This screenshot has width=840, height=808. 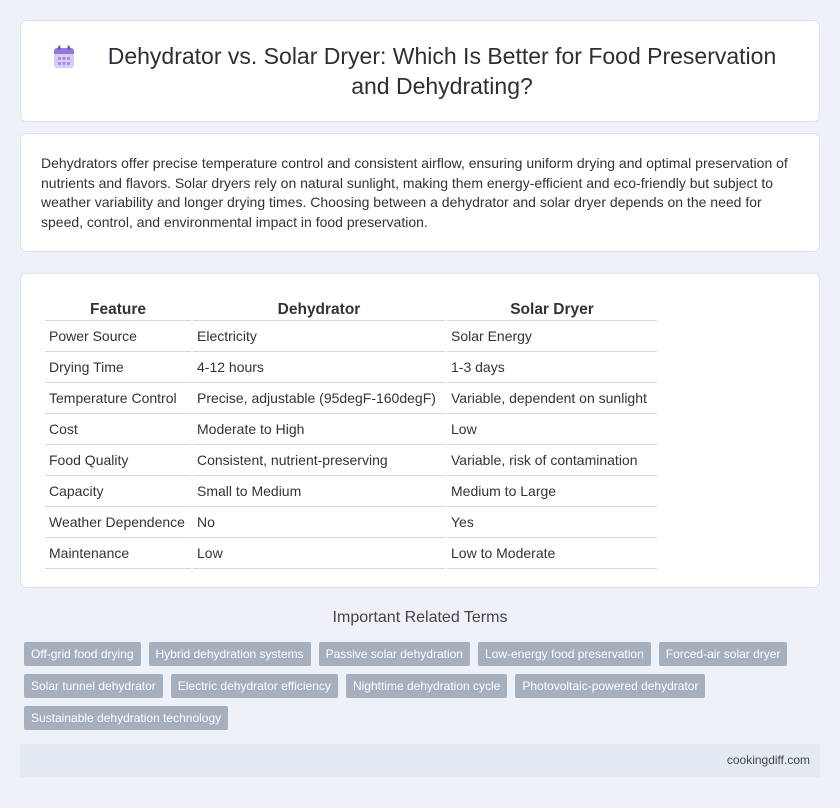 What do you see at coordinates (394, 654) in the screenshot?
I see `related-term-tag: Passive solar dehydration` at bounding box center [394, 654].